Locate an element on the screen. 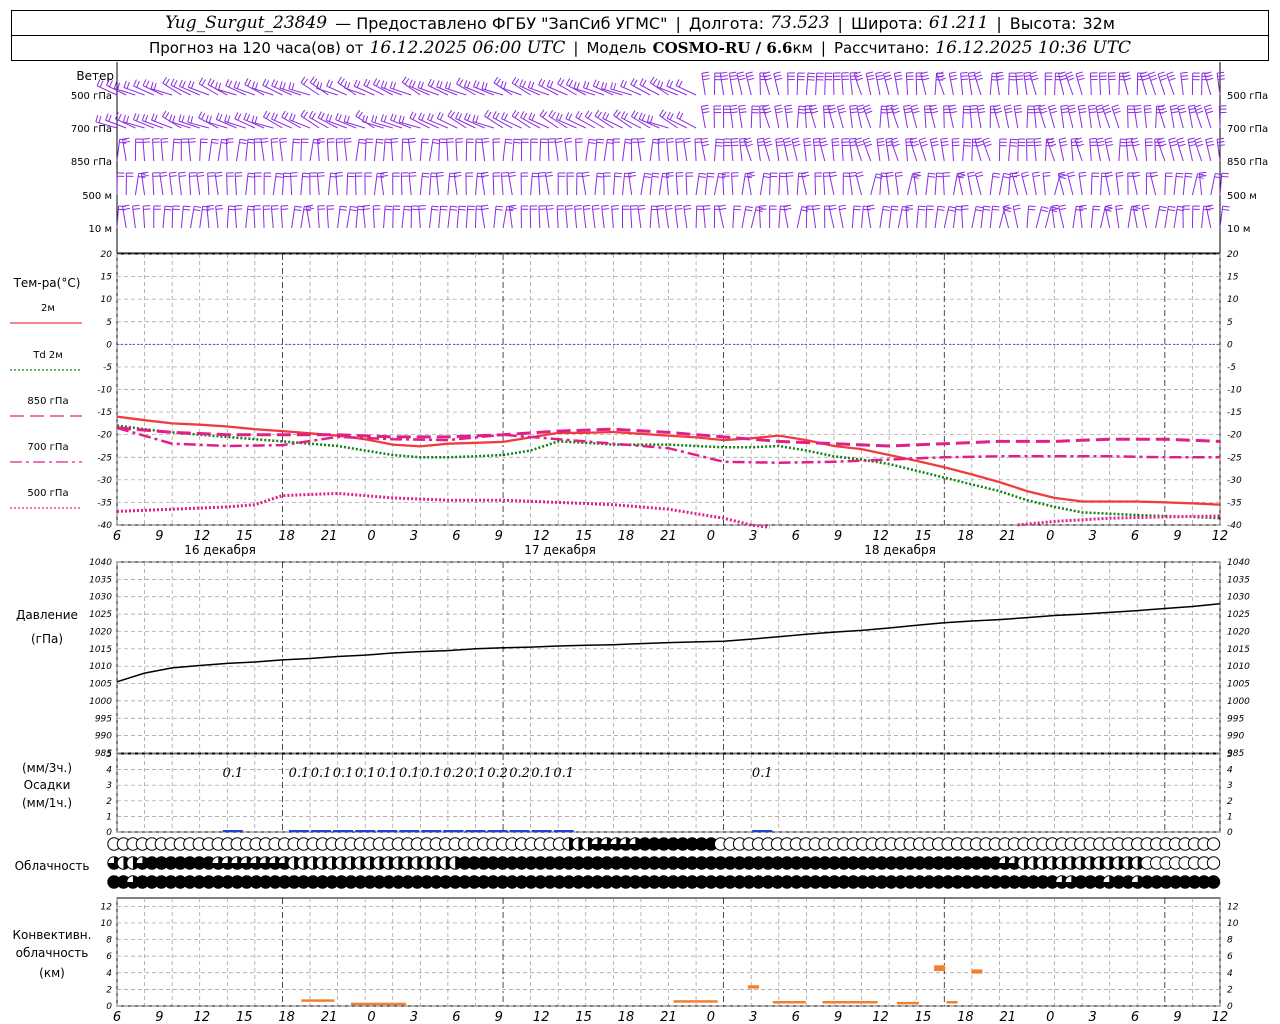 The image size is (1280, 1024). conv-x-tick: 21 is located at coordinates (668, 1017).